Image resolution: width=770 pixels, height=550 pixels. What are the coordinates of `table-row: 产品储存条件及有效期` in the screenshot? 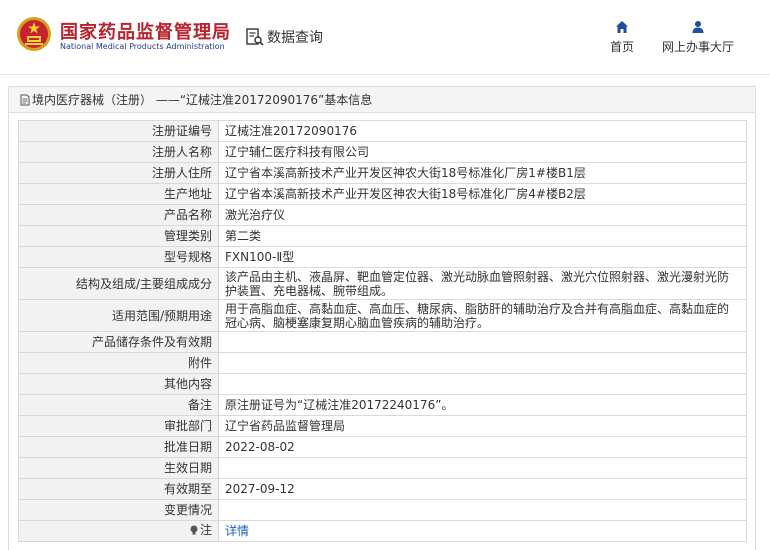 It's located at (382, 342).